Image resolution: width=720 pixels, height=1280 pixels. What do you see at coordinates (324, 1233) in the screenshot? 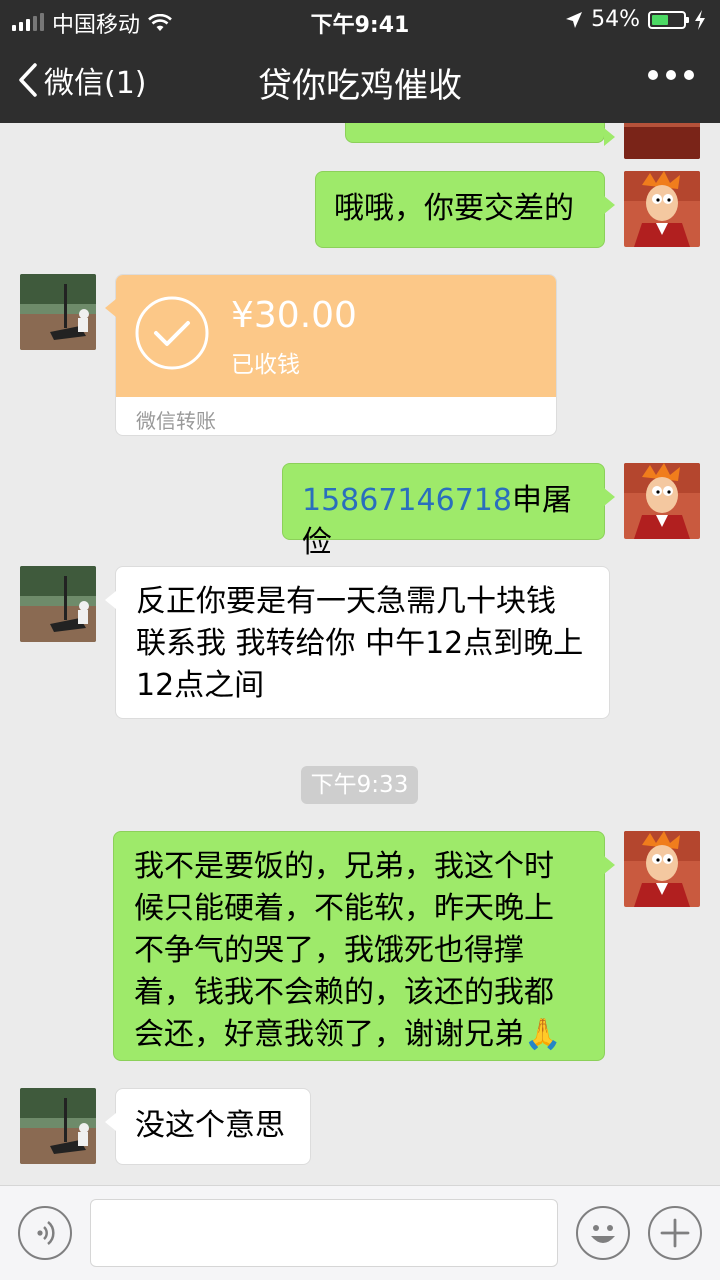
I see `message-input` at bounding box center [324, 1233].